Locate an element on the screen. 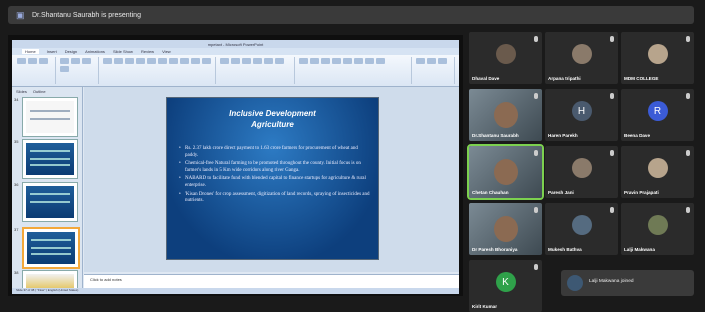 The width and height of the screenshot is (705, 312). participant-tile: Dr.Shantanu Saurabh is located at coordinates (505, 115).